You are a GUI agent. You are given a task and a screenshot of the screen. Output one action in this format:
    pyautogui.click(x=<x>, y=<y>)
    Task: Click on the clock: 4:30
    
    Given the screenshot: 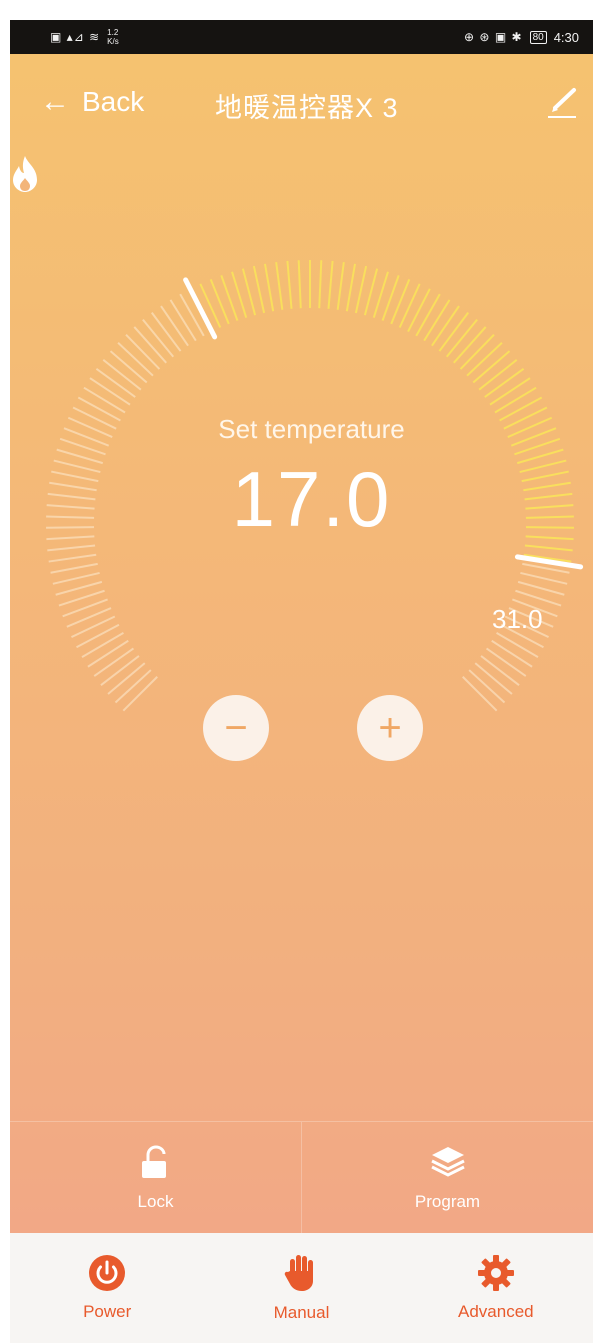 What is the action you would take?
    pyautogui.click(x=566, y=37)
    